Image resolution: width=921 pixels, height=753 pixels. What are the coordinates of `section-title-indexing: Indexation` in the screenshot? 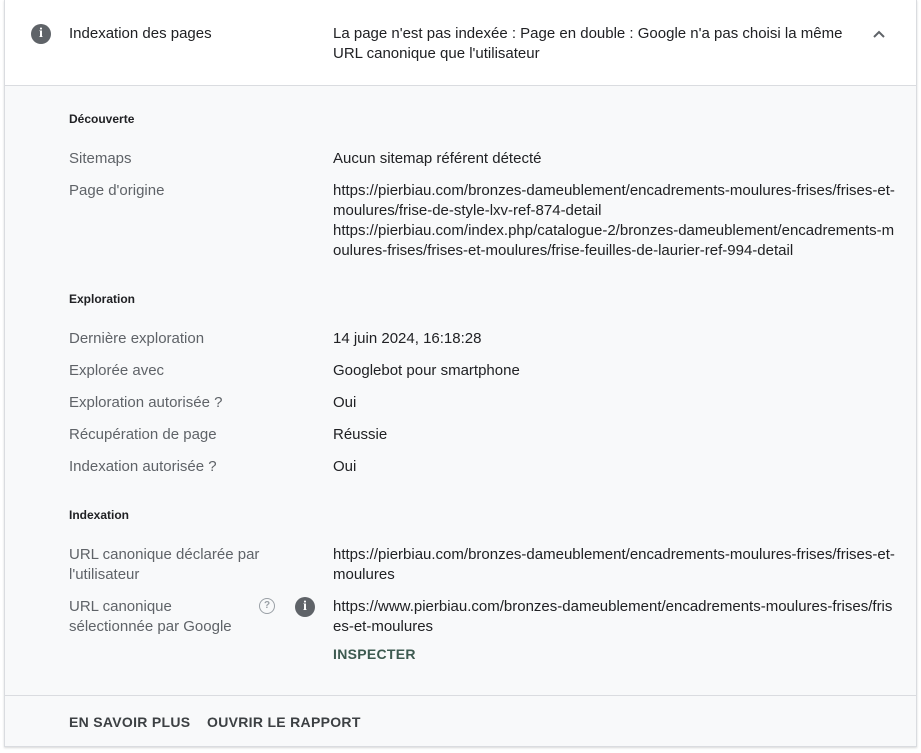 It's located at (99, 515).